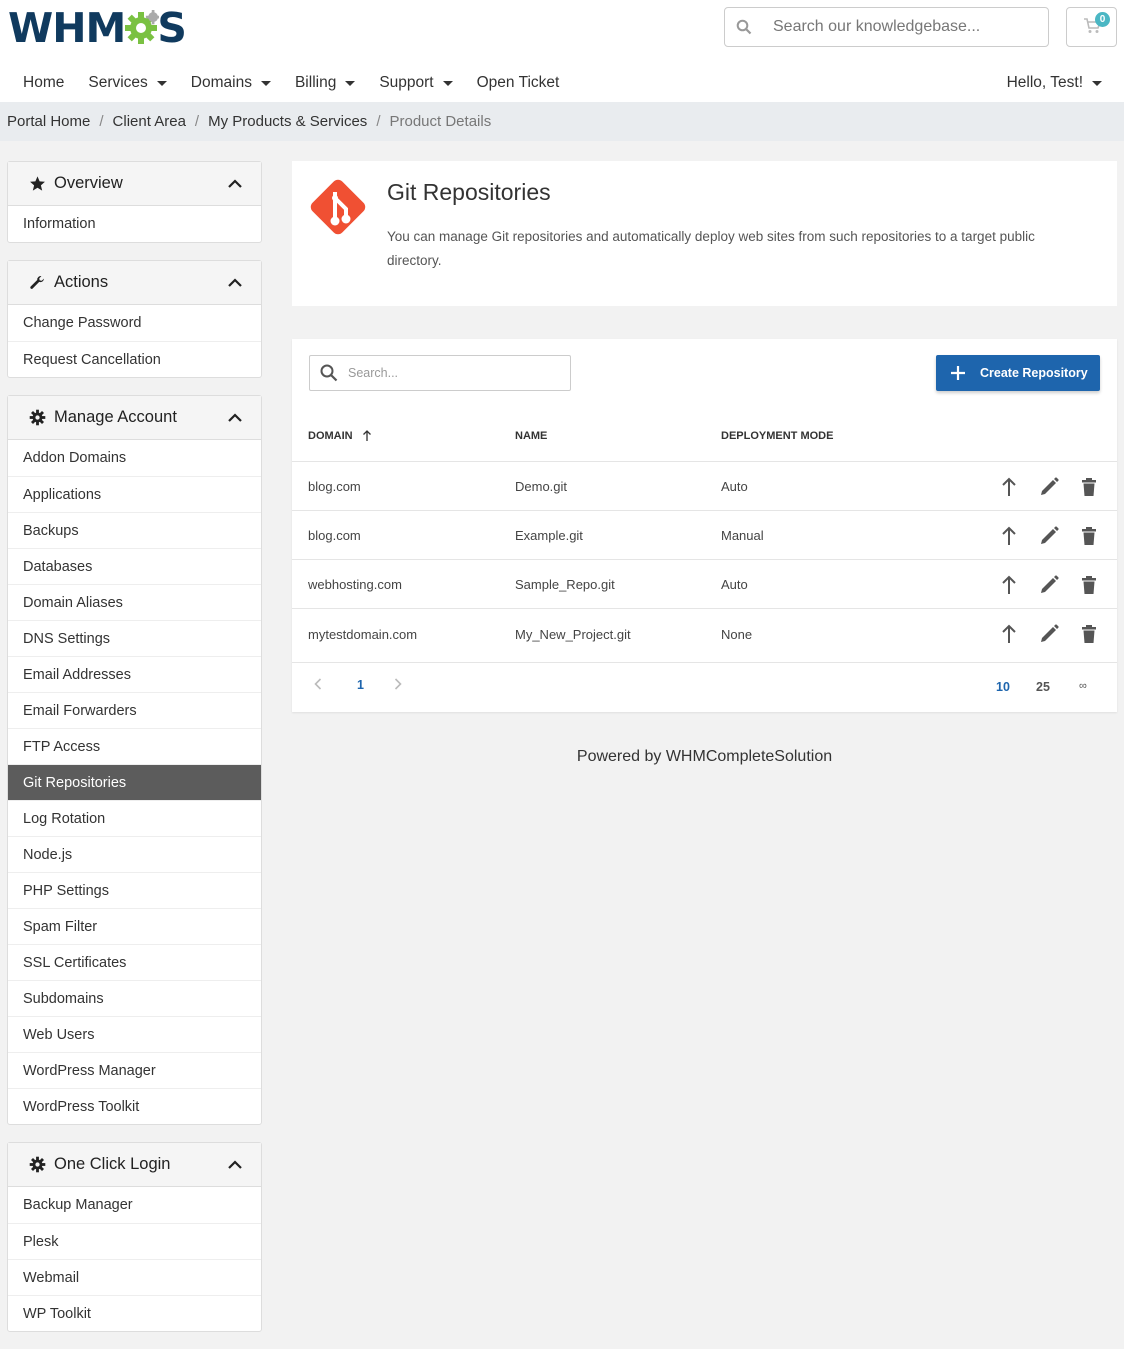 The image size is (1124, 1349). What do you see at coordinates (905, 27) in the screenshot?
I see `knowledgebase-search-input` at bounding box center [905, 27].